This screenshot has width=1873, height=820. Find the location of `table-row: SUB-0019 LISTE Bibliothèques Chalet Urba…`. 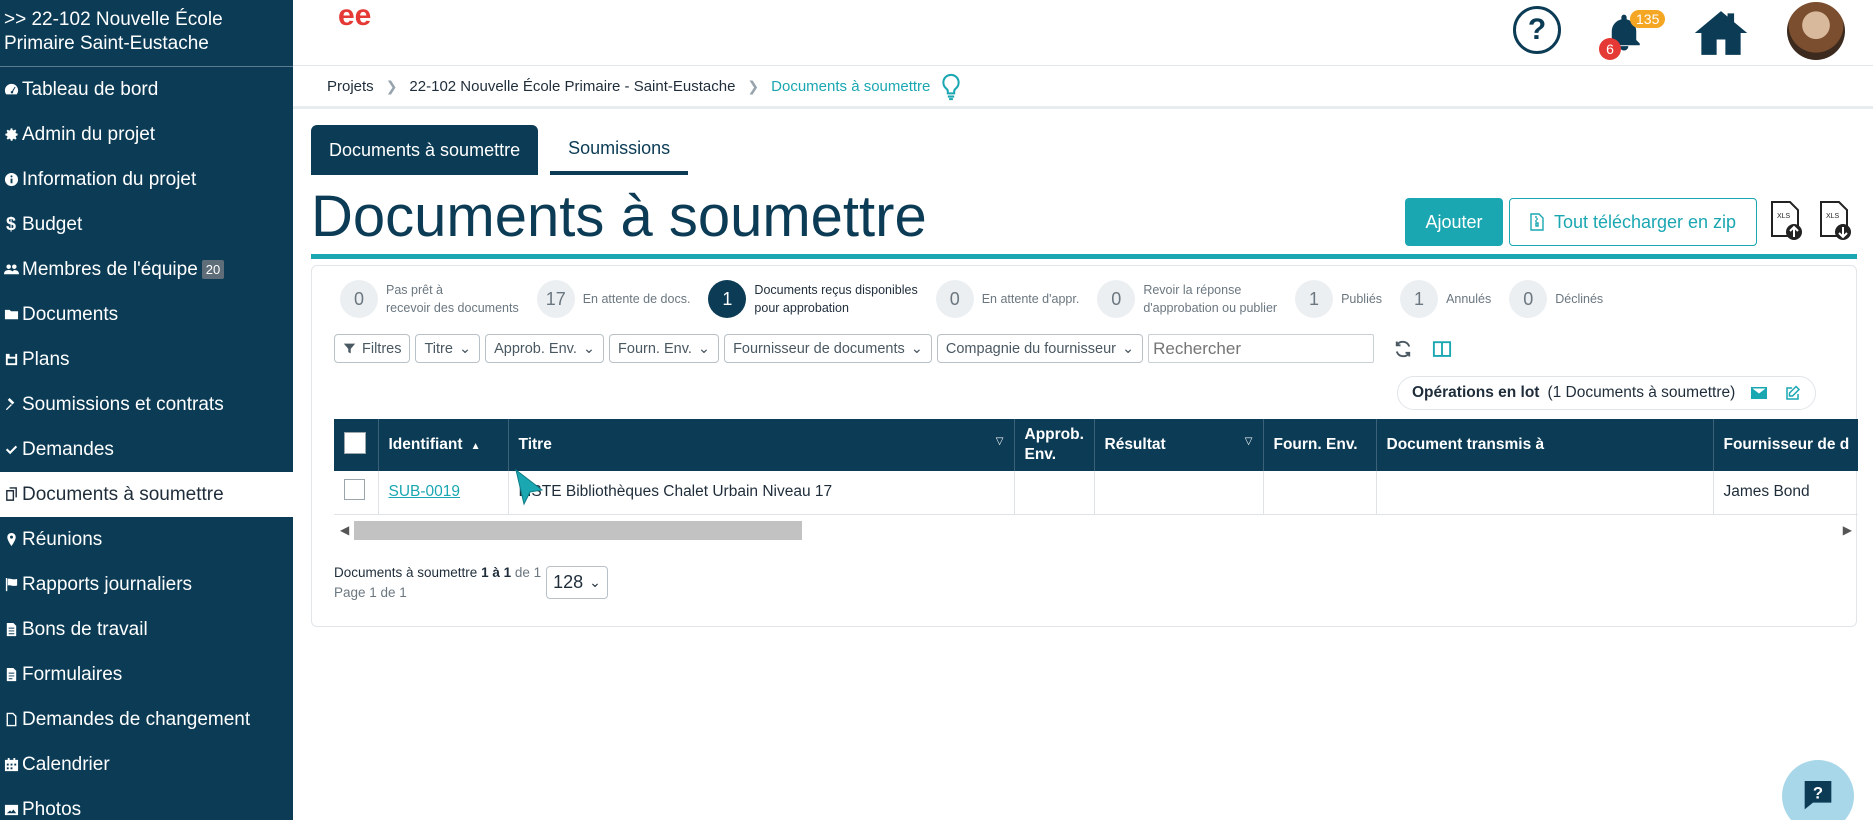

table-row: SUB-0019 LISTE Bibliothèques Chalet Urba… is located at coordinates (1096, 493).